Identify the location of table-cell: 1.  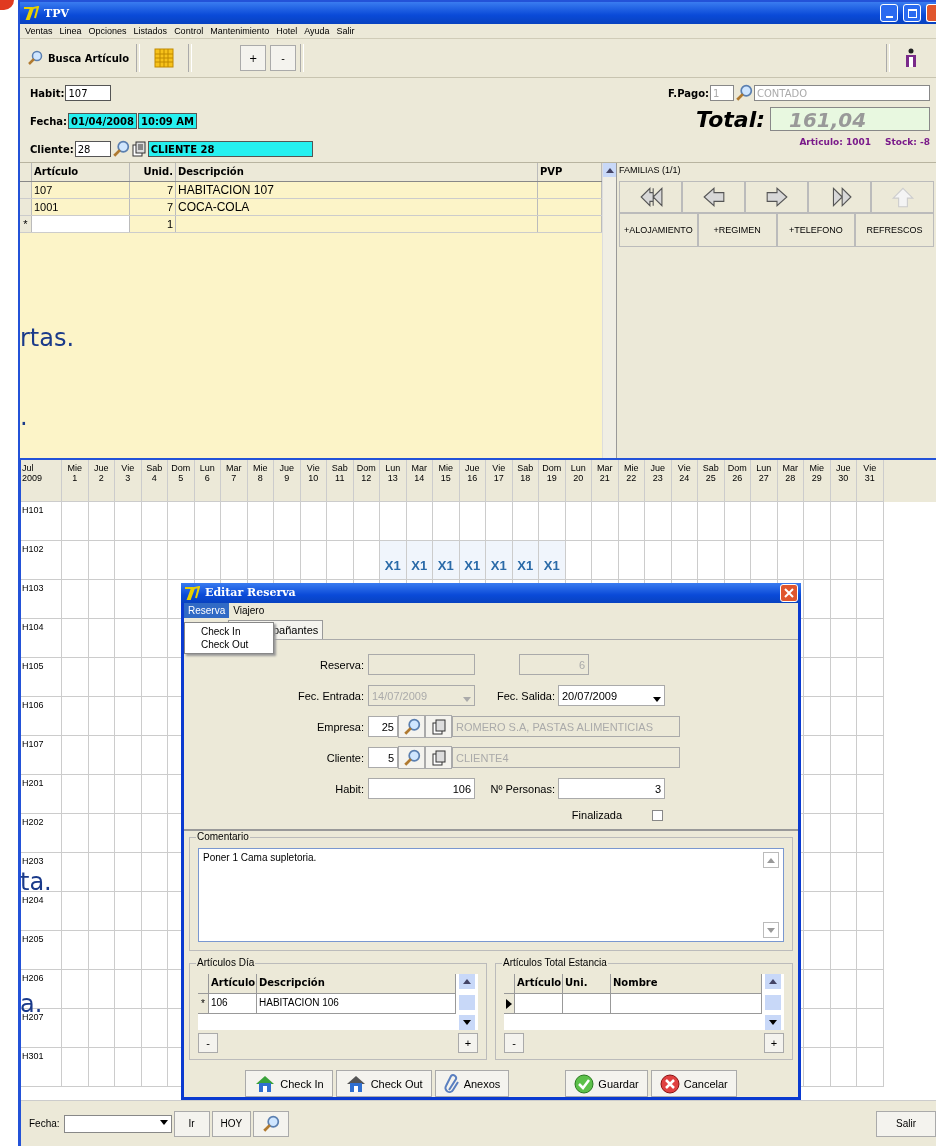
(153, 224).